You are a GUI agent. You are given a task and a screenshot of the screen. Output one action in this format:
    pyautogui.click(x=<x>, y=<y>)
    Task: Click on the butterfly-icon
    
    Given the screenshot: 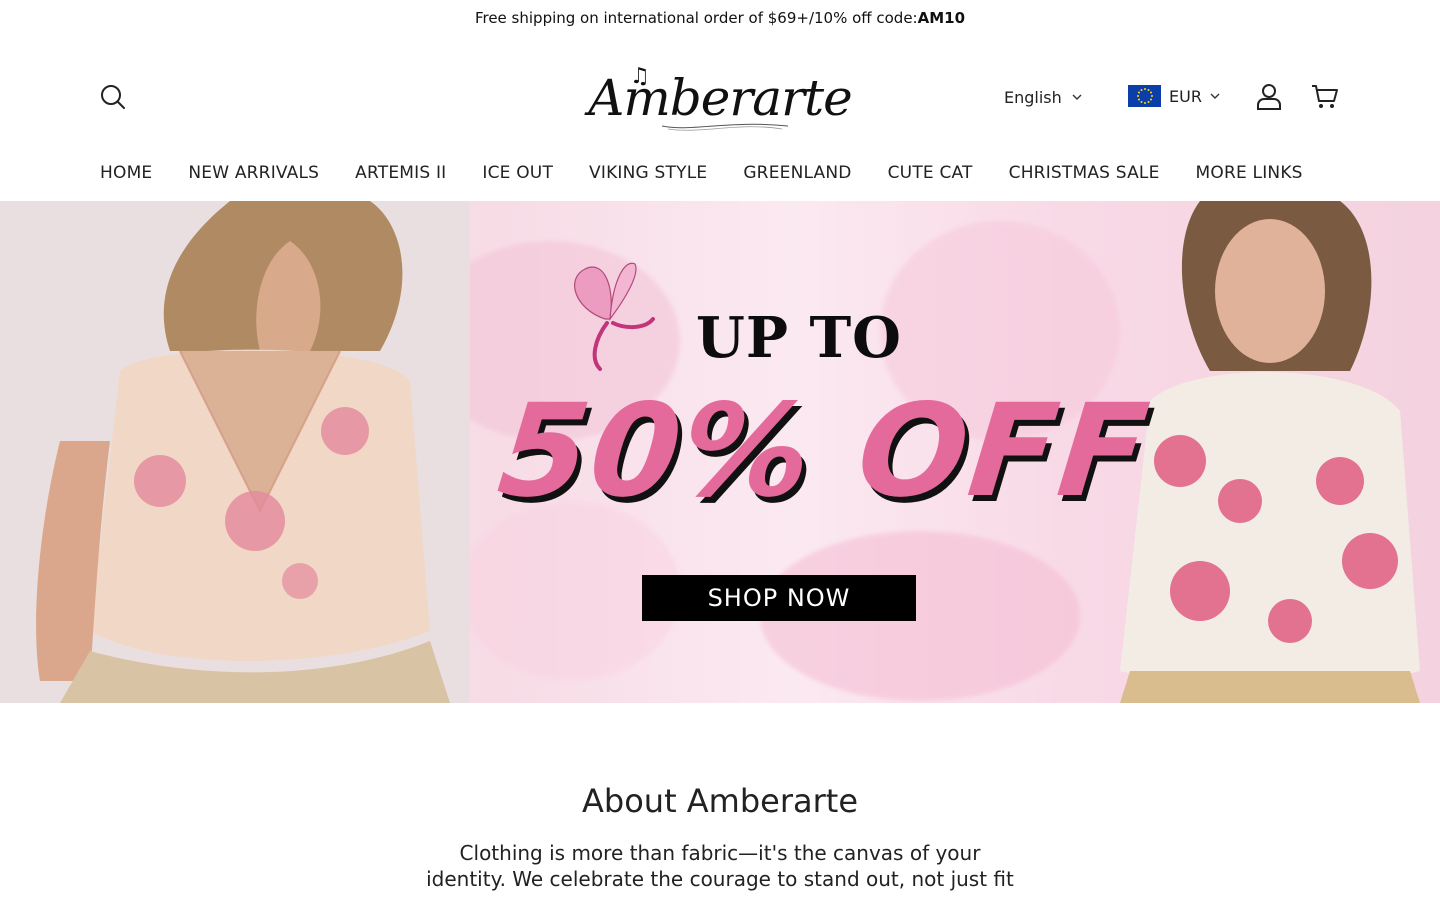 What is the action you would take?
    pyautogui.click(x=614, y=316)
    